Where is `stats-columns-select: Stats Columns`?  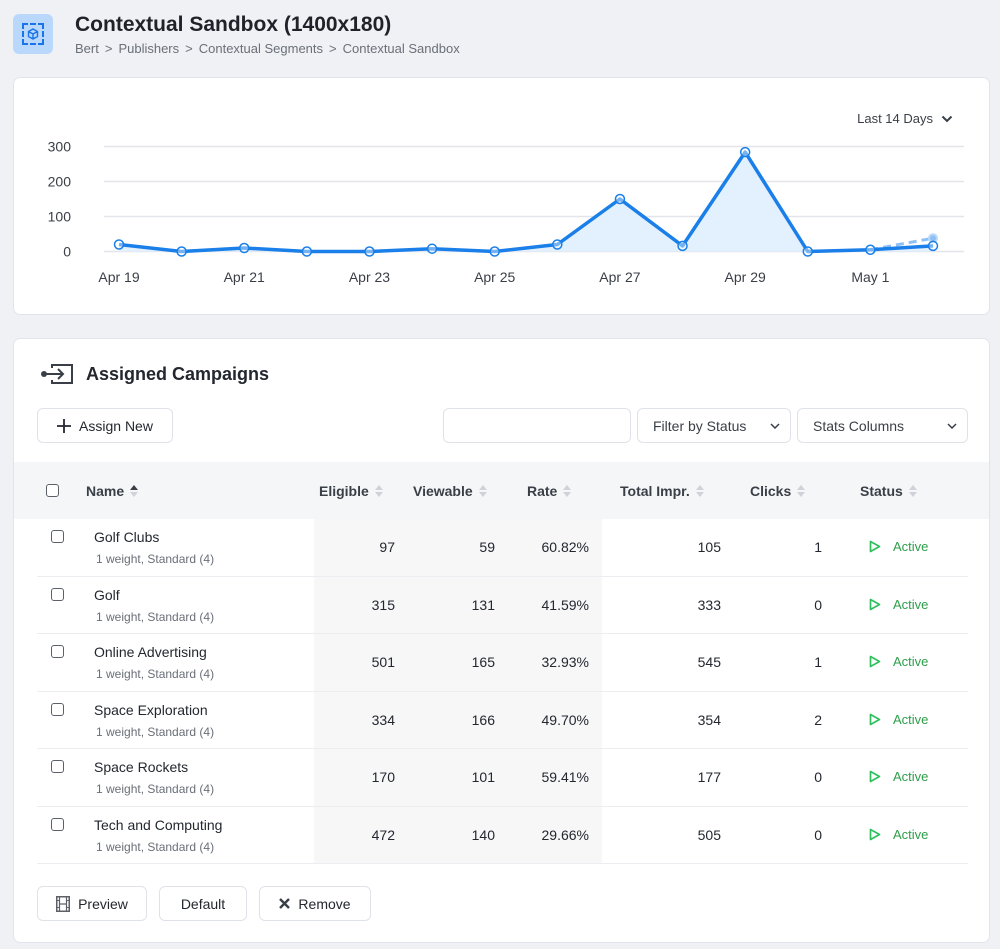
stats-columns-select: Stats Columns is located at coordinates (882, 425).